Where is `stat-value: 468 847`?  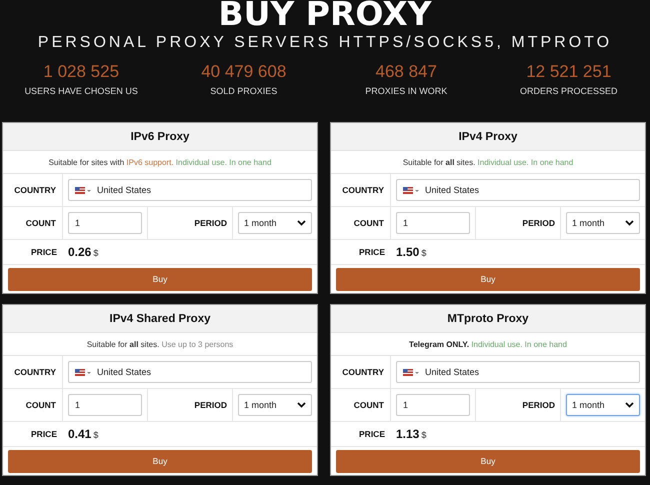 stat-value: 468 847 is located at coordinates (406, 72).